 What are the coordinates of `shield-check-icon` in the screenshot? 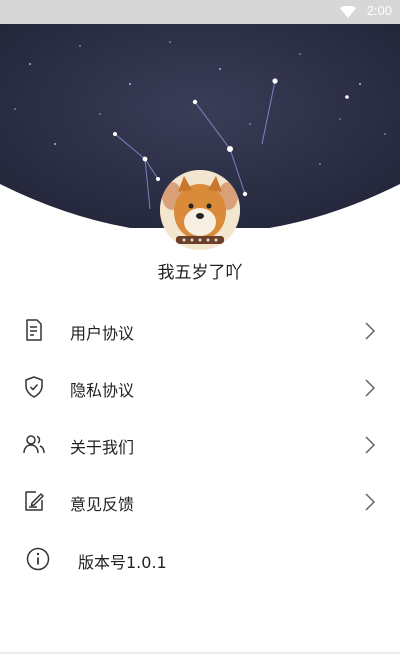 It's located at (34, 387).